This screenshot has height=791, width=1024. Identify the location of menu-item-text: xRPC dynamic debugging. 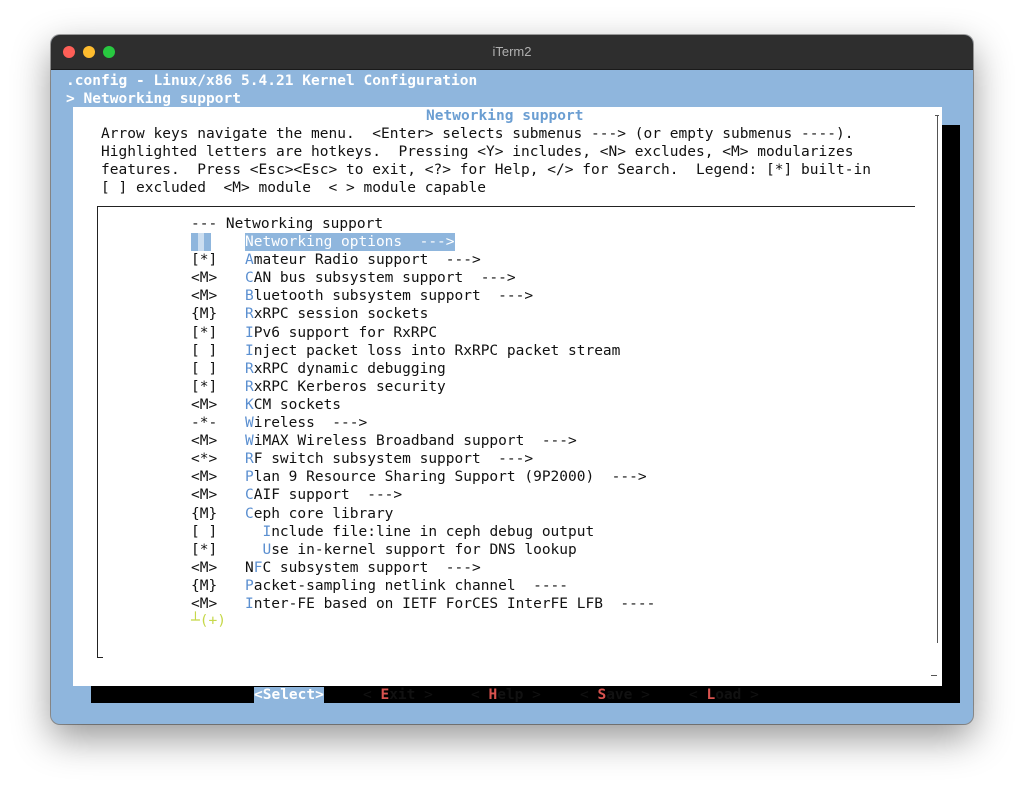
(349, 368).